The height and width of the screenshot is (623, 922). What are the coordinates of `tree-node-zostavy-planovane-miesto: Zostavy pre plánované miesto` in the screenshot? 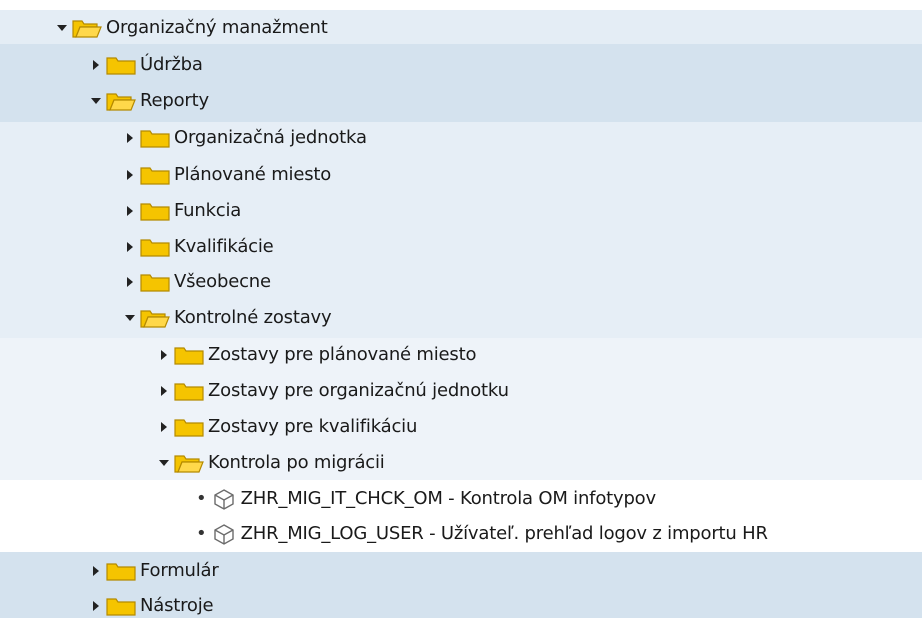 It's located at (461, 354).